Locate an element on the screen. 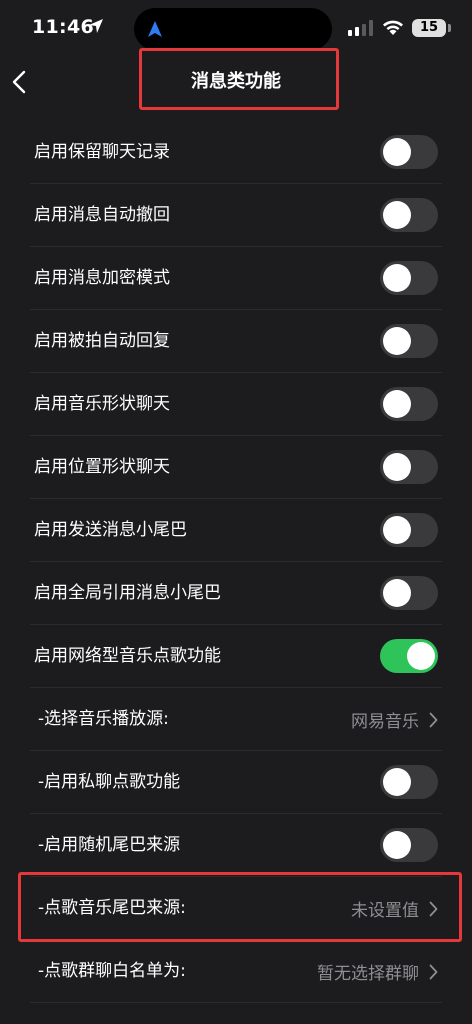 The image size is (472, 1024). setting-row: 启用消息自动撤回 is located at coordinates (236, 215).